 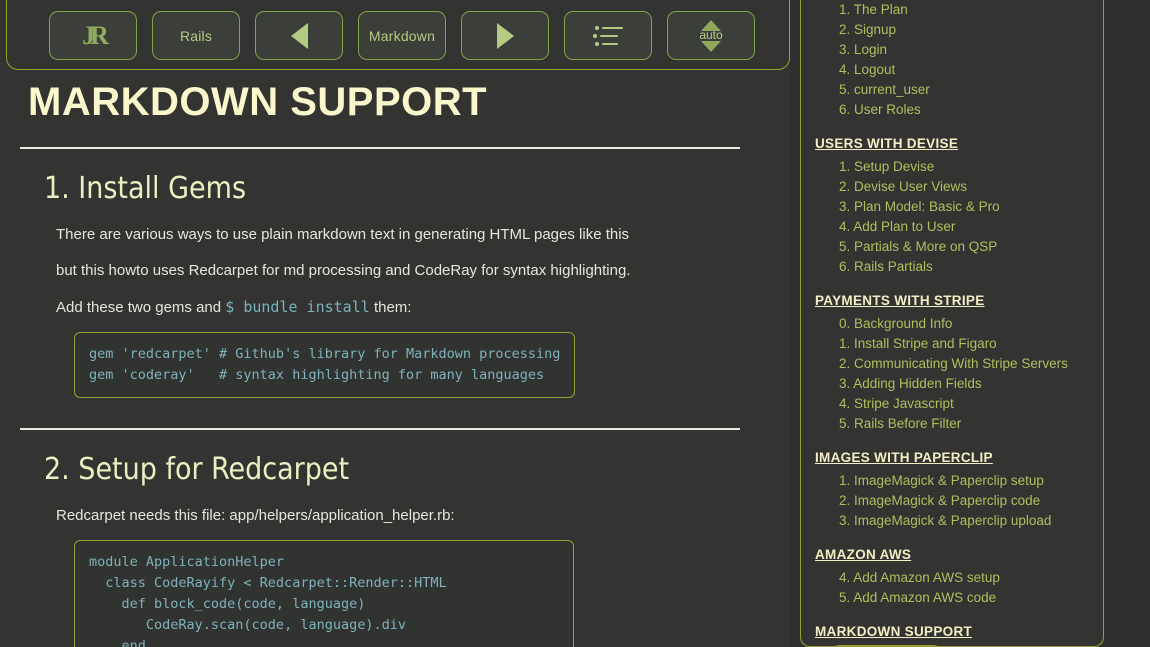 What do you see at coordinates (894, 631) in the screenshot?
I see `sidebar-section-heading: MARKDOWN SUPPORT` at bounding box center [894, 631].